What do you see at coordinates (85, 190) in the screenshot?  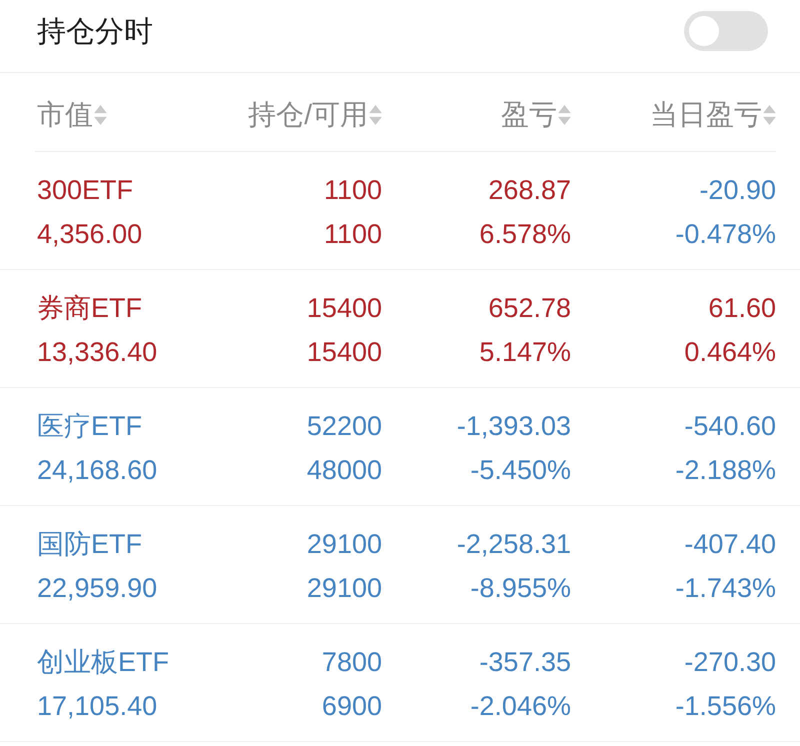 I see `stock-name: 300ETF` at bounding box center [85, 190].